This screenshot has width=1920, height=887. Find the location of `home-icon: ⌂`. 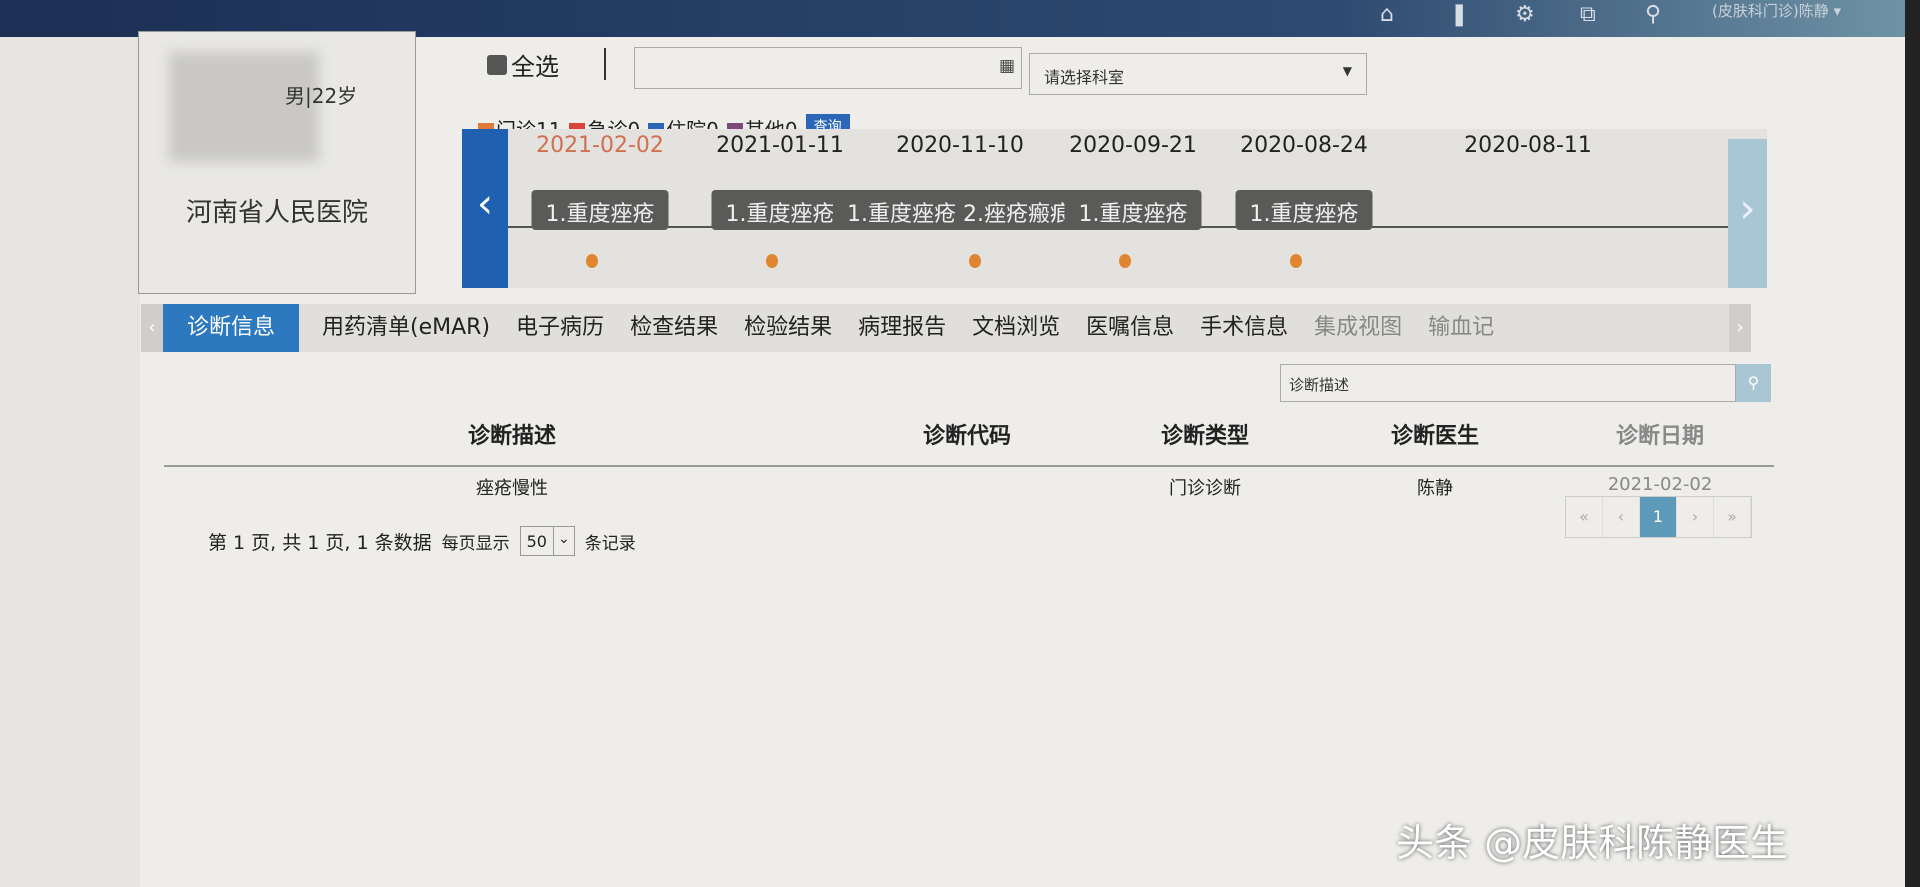

home-icon: ⌂ is located at coordinates (1387, 14).